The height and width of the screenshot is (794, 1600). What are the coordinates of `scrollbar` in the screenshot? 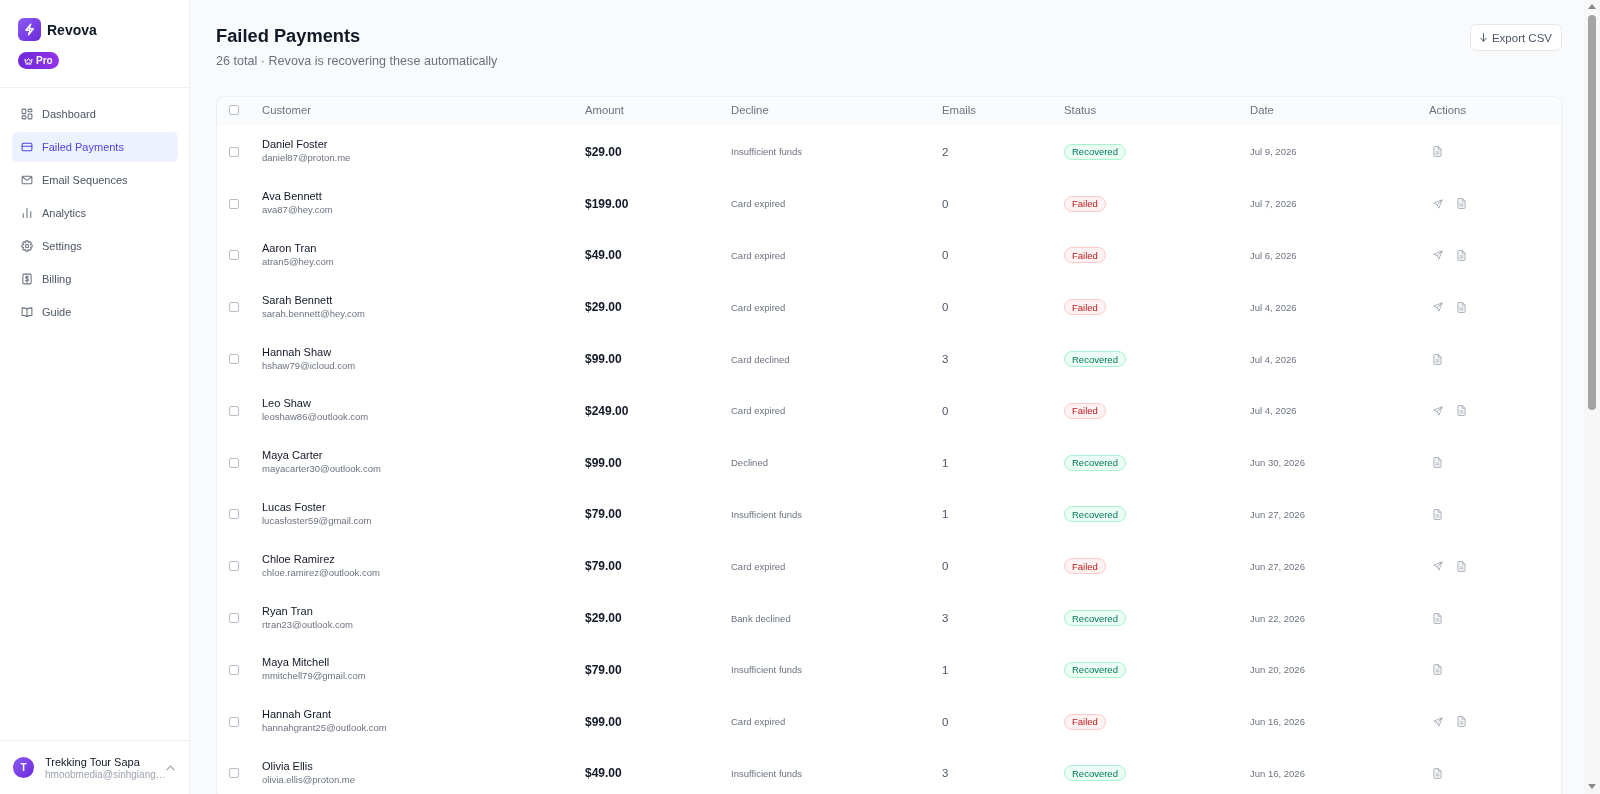 It's located at (1592, 397).